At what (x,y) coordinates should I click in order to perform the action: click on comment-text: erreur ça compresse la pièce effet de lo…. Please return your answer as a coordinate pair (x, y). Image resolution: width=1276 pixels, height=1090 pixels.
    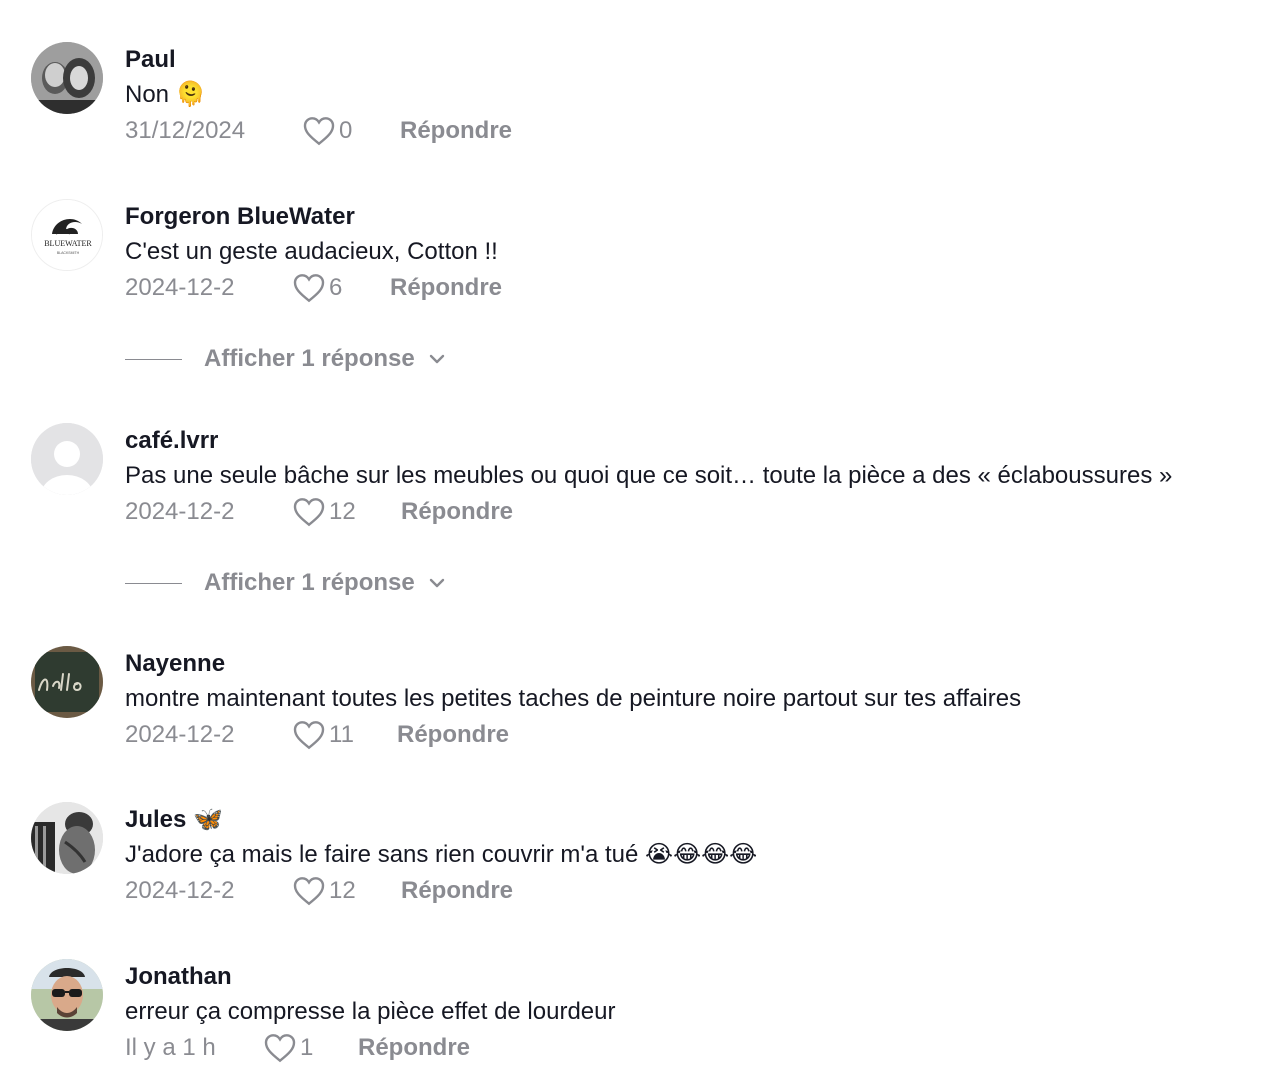
    Looking at the image, I should click on (370, 1011).